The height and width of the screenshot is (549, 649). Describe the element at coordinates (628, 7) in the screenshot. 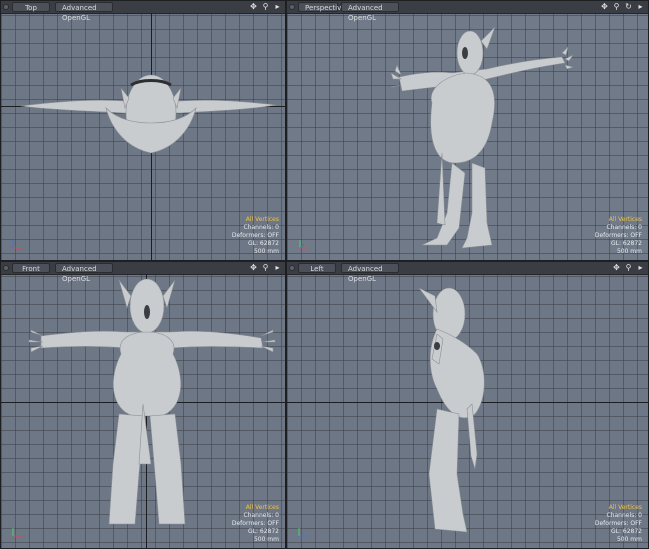

I see `rotate-icon: ↻` at that location.